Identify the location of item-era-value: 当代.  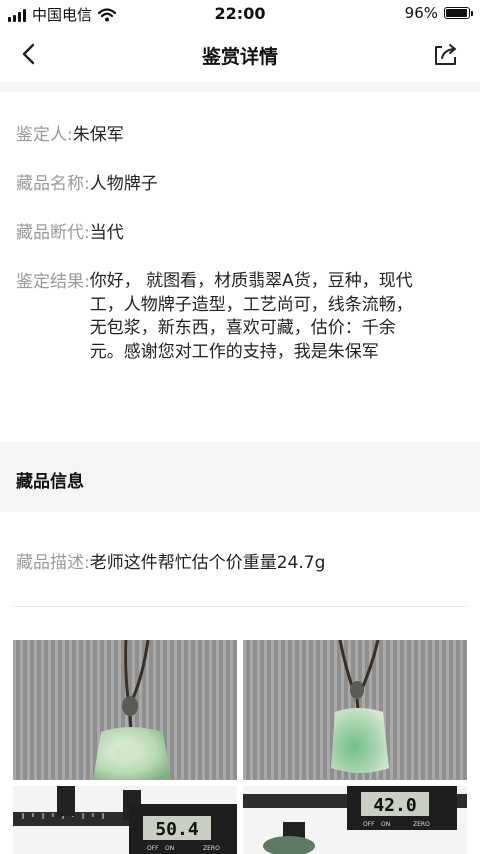
(106, 233).